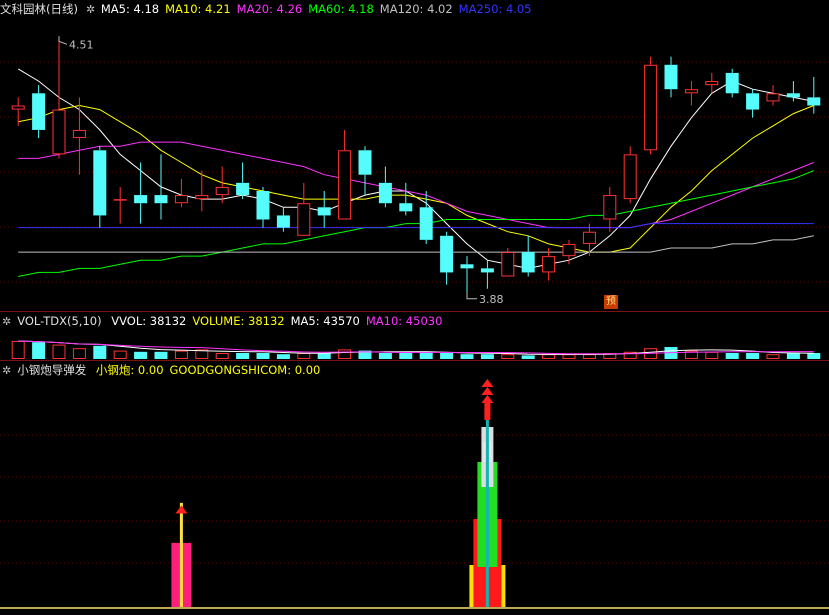 This screenshot has width=829, height=615. I want to click on stock-name: 文科园林, so click(23, 9).